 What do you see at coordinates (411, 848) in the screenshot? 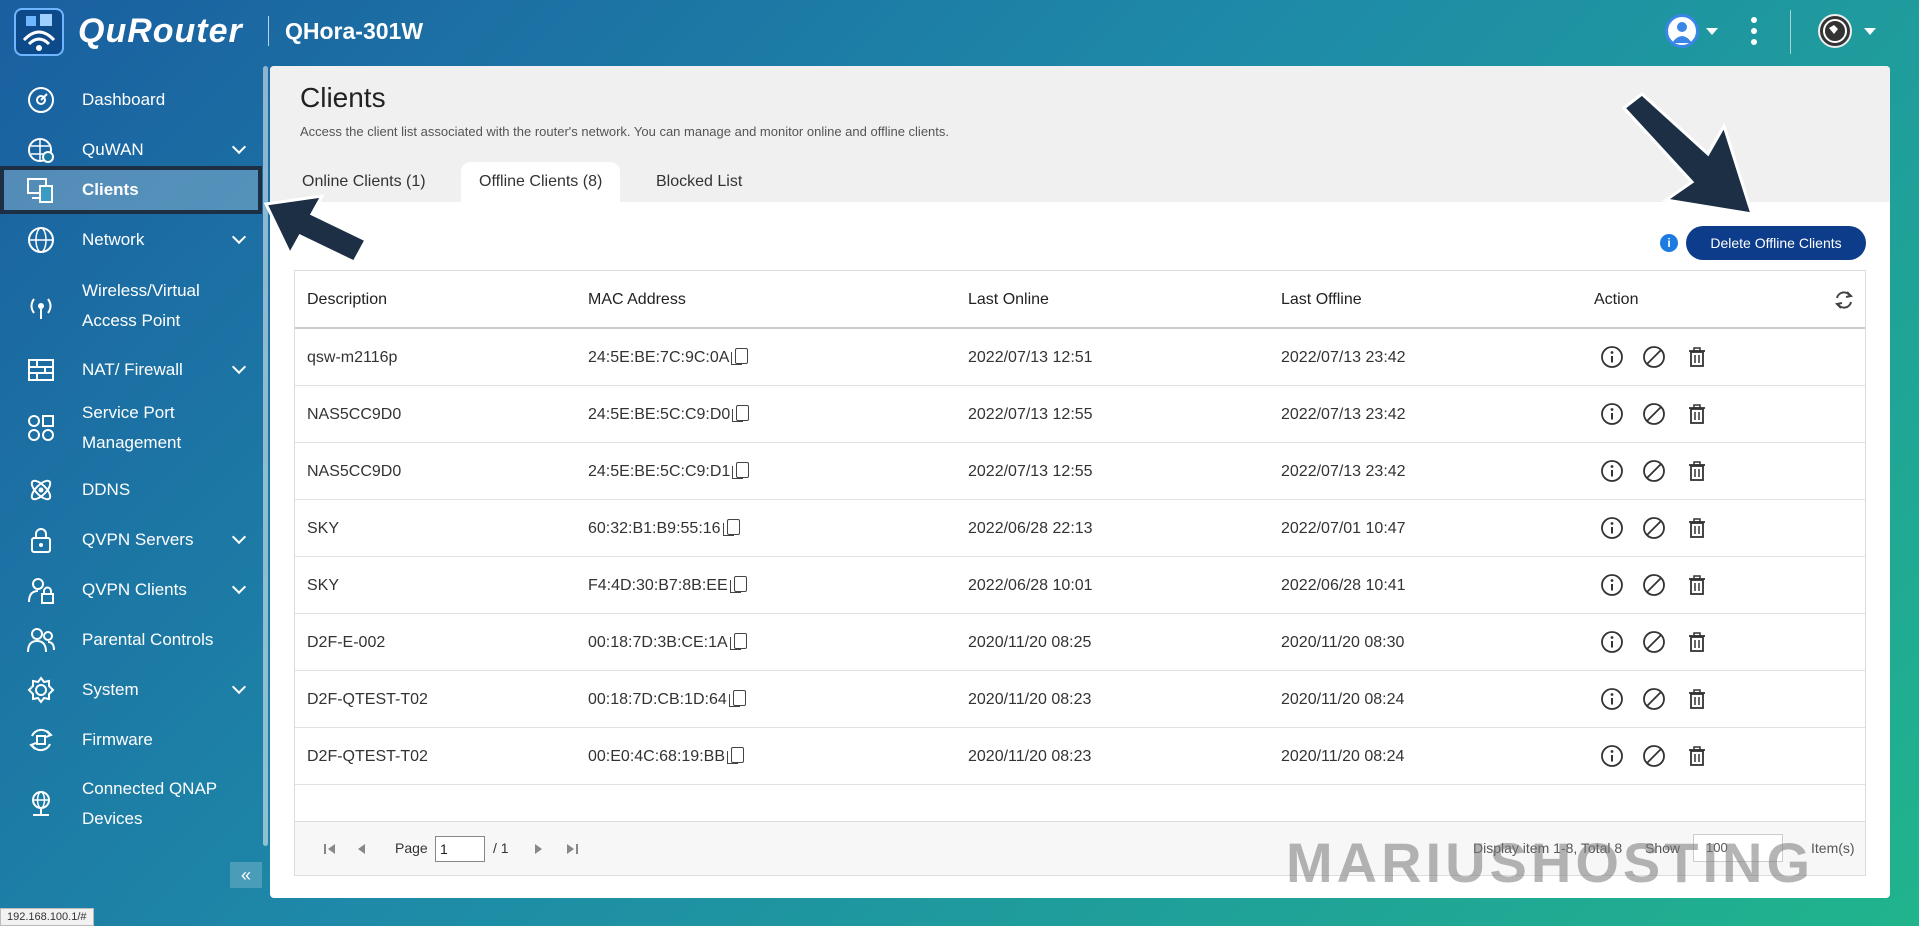
I see `page-label: Page` at bounding box center [411, 848].